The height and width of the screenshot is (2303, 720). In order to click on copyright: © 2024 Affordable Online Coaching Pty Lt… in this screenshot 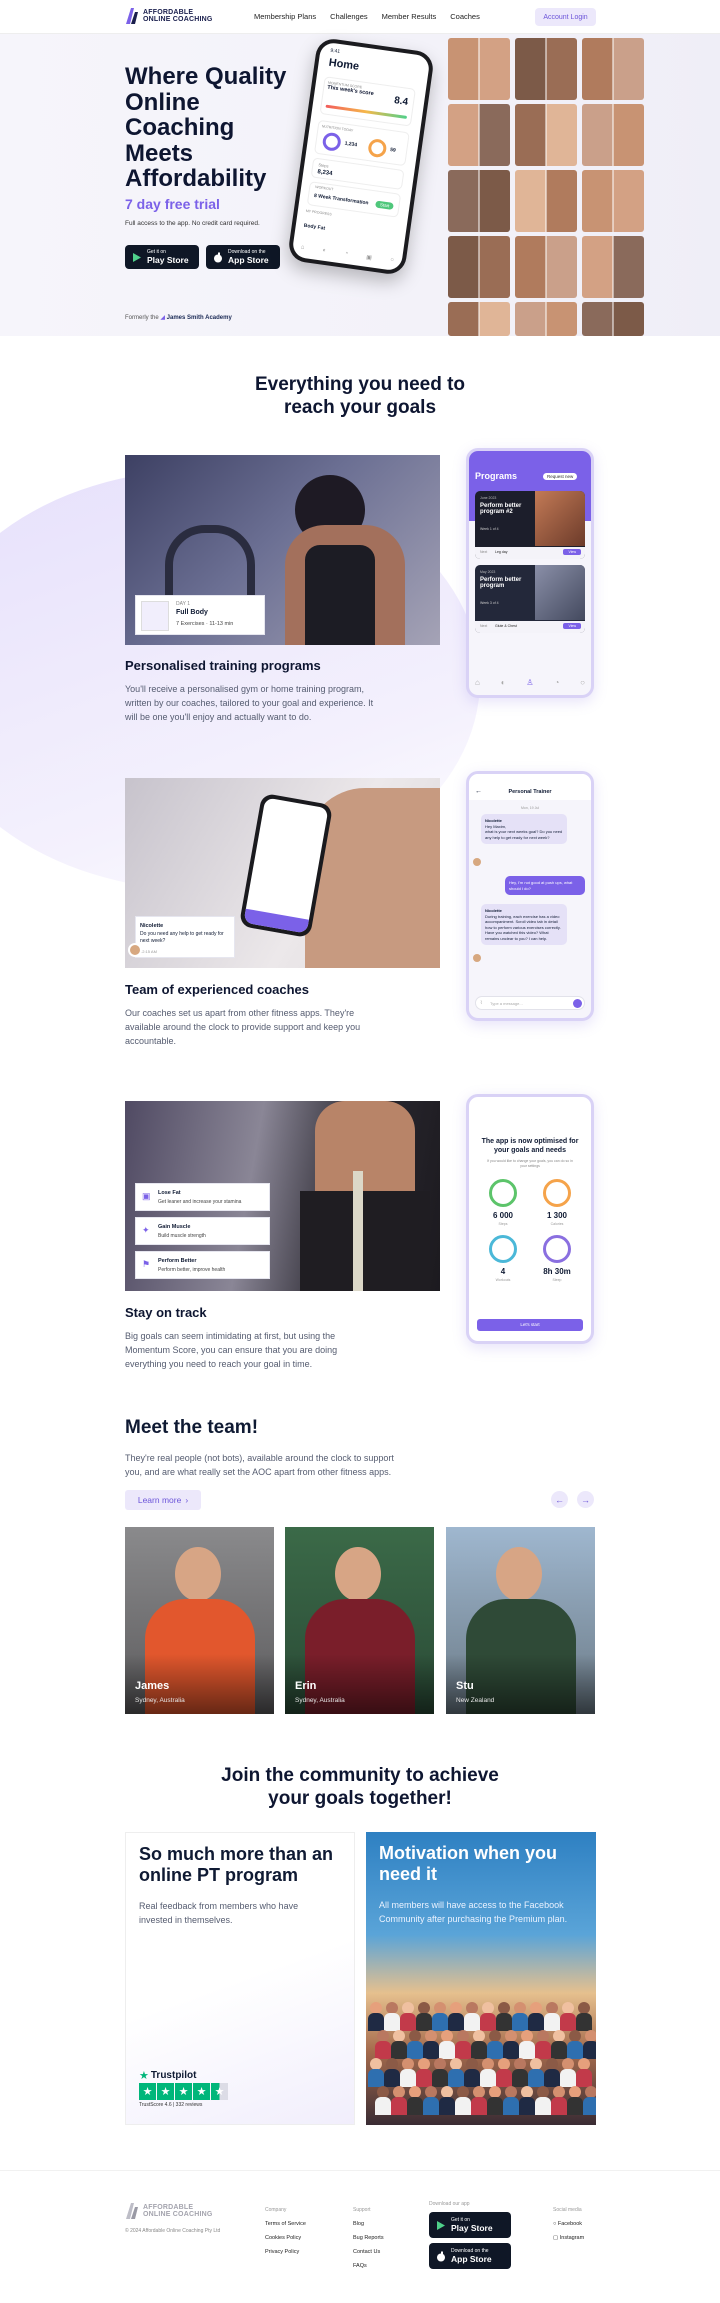, I will do `click(173, 2231)`.